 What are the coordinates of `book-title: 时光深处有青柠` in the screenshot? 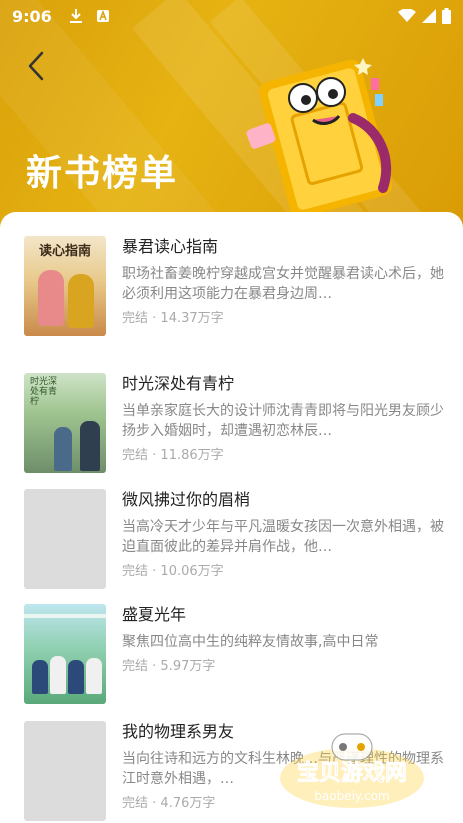 It's located at (178, 383).